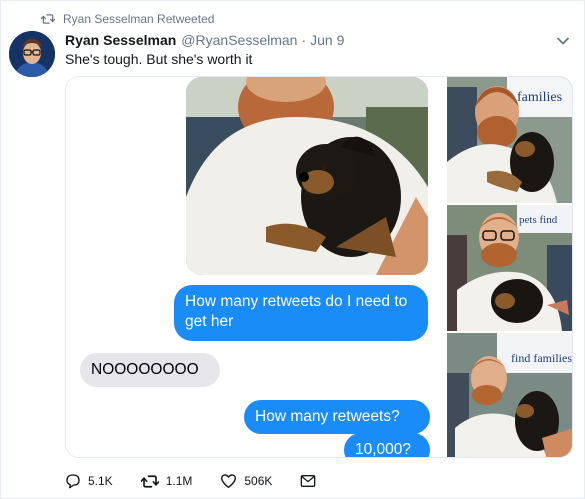 The image size is (585, 499). Describe the element at coordinates (239, 40) in the screenshot. I see `author-handle: @RyanSesselman` at that location.